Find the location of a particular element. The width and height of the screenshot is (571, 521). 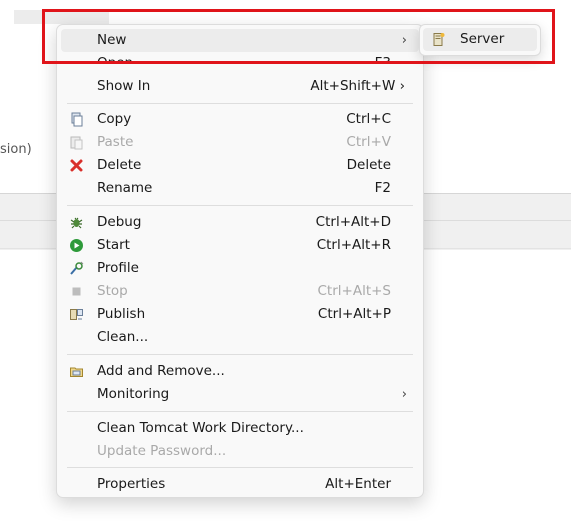

menu-item-shortcut: Alt+Shift+W › is located at coordinates (357, 86).